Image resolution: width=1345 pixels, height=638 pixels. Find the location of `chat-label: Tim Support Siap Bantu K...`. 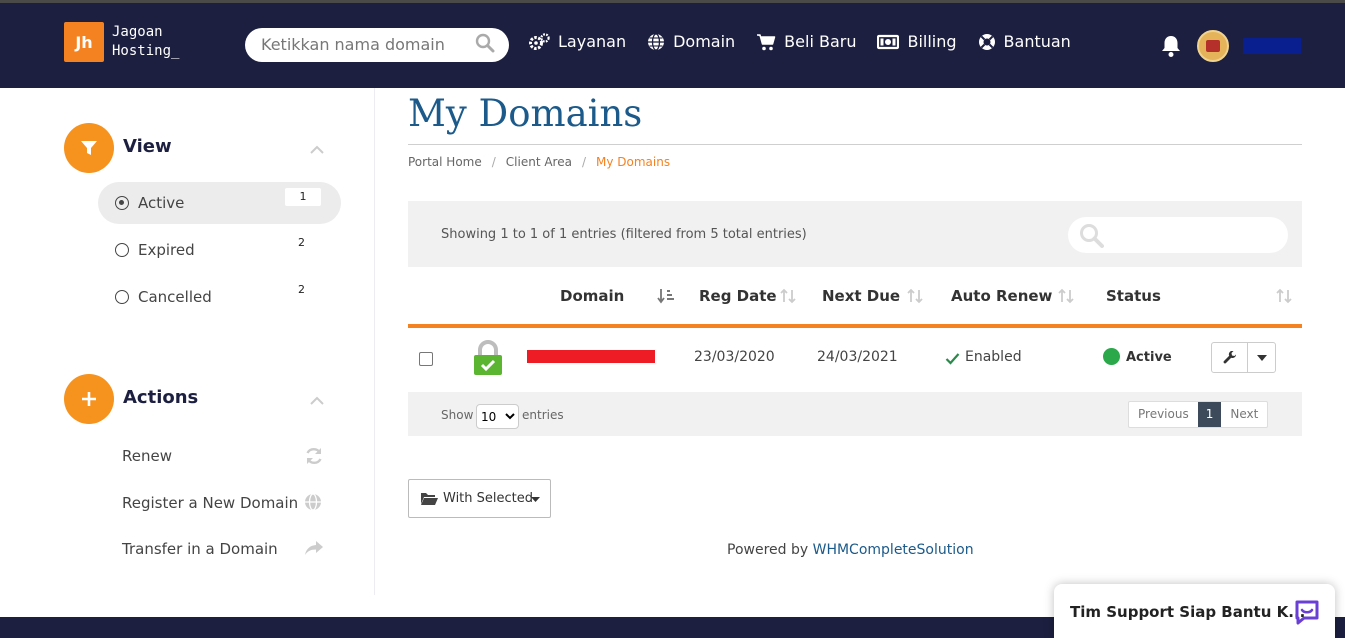

chat-label: Tim Support Siap Bantu K... is located at coordinates (1188, 612).